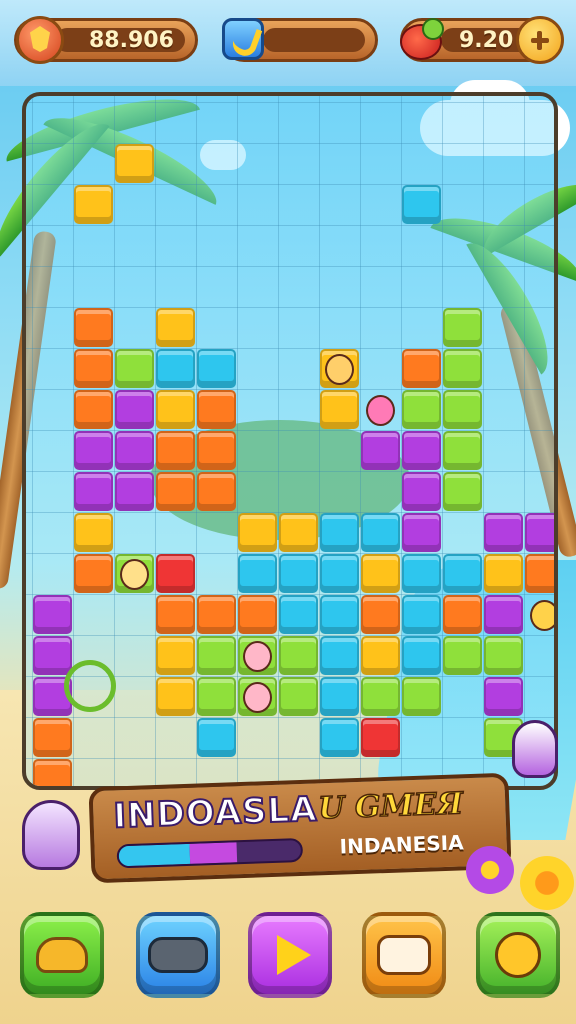  What do you see at coordinates (404, 955) in the screenshot?
I see `controller-button` at bounding box center [404, 955].